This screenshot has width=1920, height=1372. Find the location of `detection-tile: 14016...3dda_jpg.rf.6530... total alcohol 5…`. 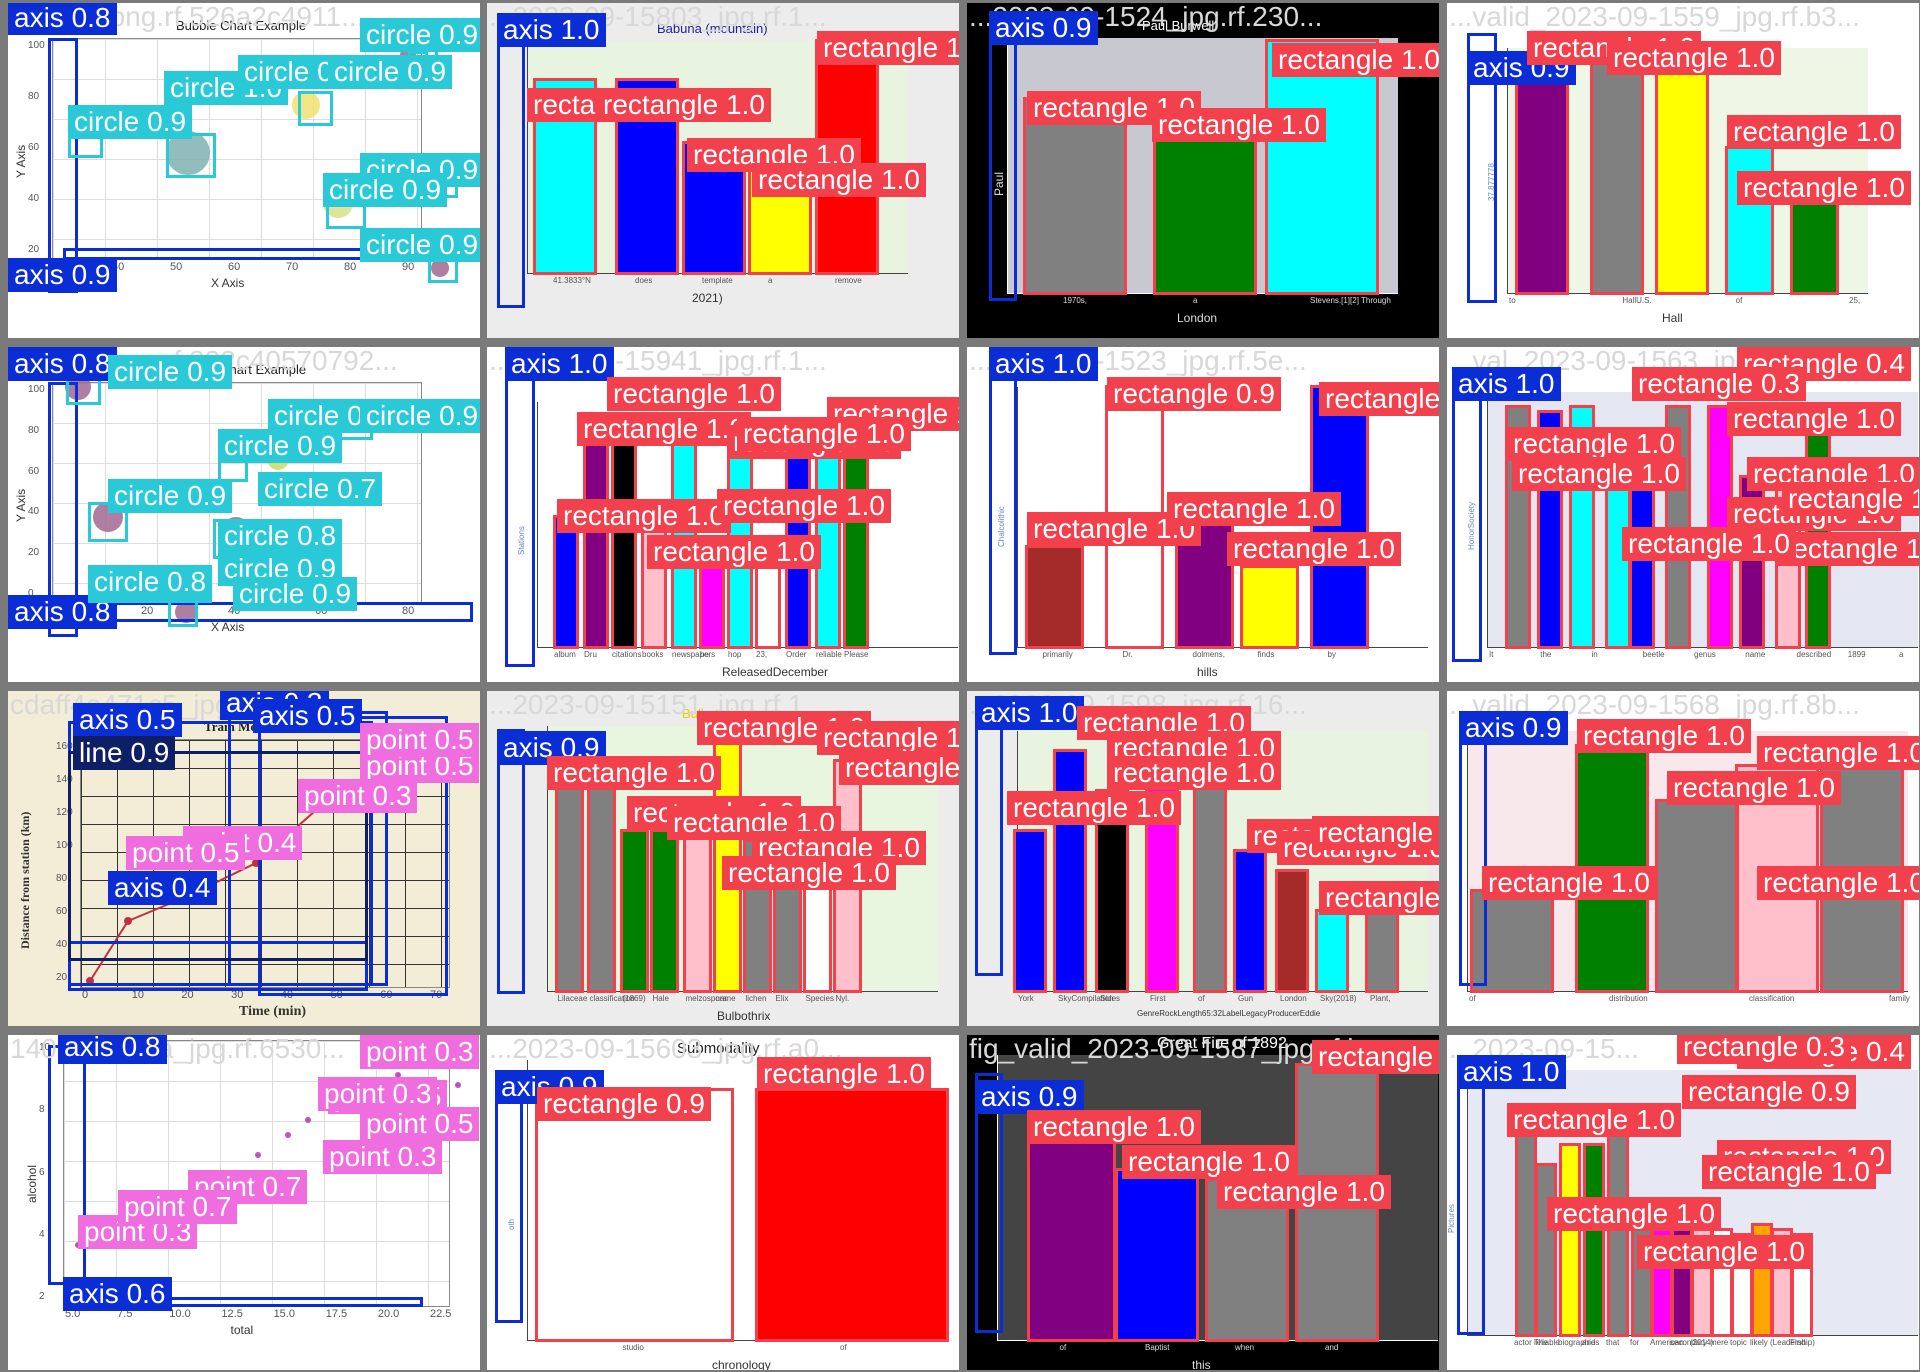

detection-tile: 14016...3dda_jpg.rf.6530... total alcohol 5… is located at coordinates (244, 1202).